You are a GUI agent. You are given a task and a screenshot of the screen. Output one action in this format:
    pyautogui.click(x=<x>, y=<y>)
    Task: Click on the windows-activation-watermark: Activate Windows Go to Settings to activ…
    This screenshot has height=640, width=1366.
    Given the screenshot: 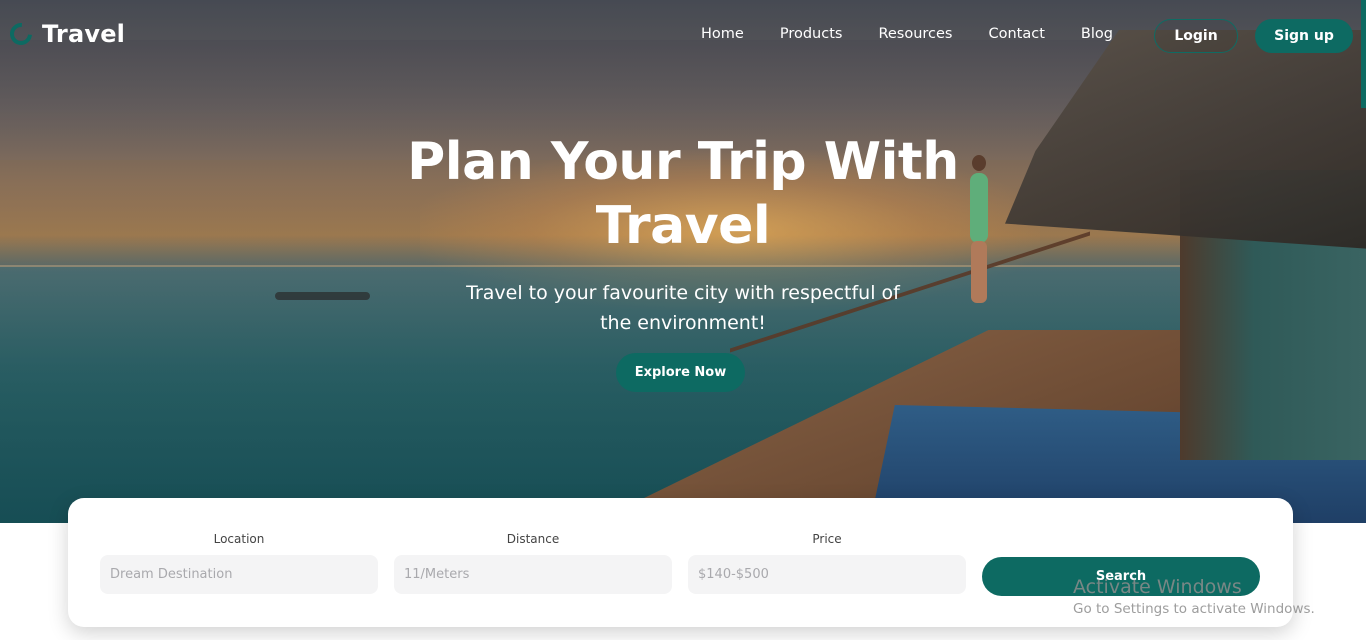 What is the action you would take?
    pyautogui.click(x=1194, y=597)
    